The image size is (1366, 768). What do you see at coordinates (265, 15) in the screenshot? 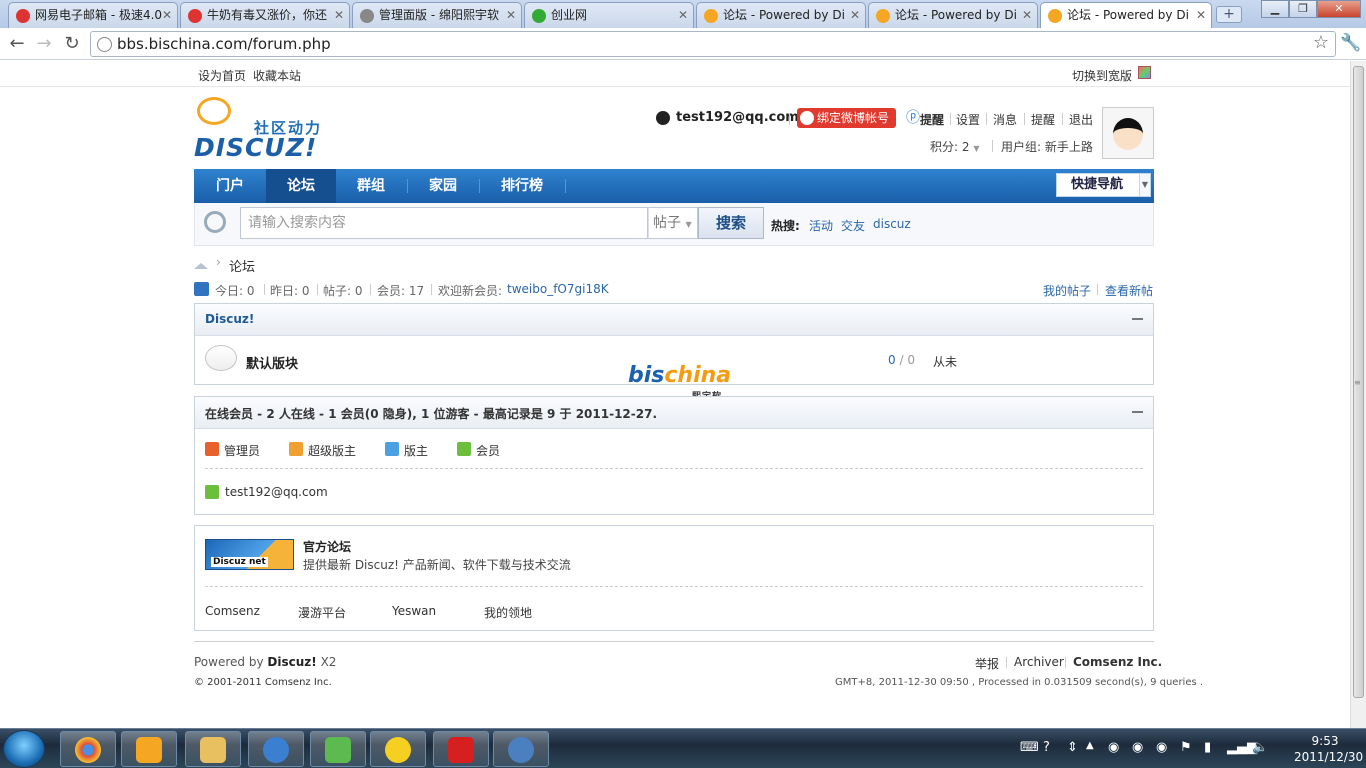
I see `browser-tab: 牛奶有毒又涨价，你还 ✕` at bounding box center [265, 15].